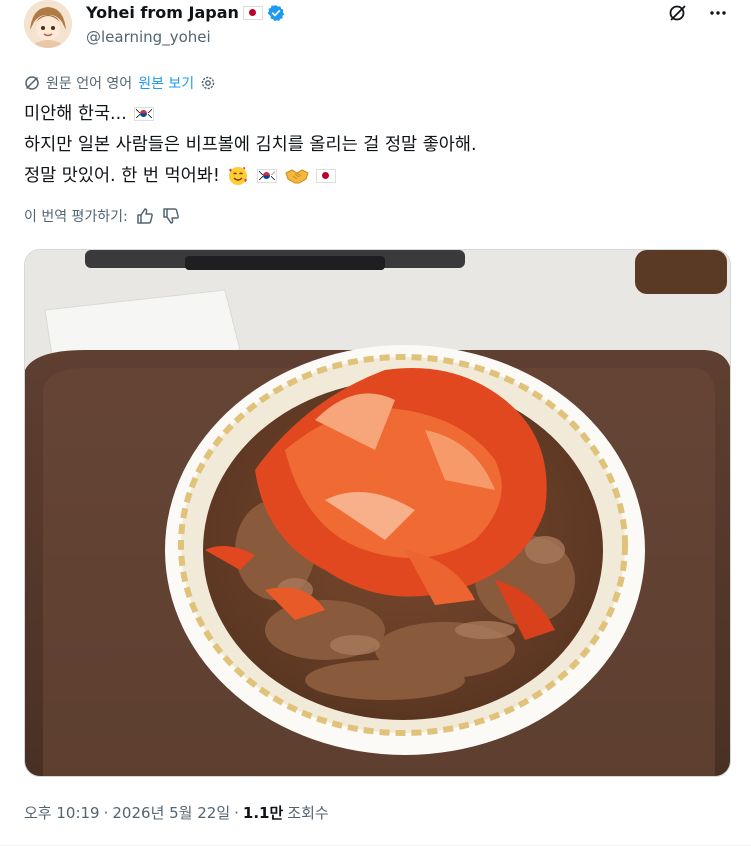  What do you see at coordinates (678, 13) in the screenshot?
I see `grok-icon` at bounding box center [678, 13].